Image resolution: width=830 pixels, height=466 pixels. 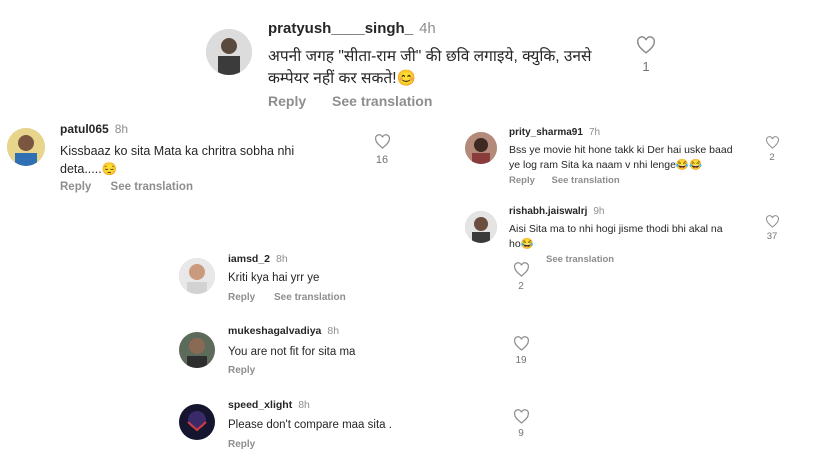 I want to click on username: iamsd_2 8h, so click(x=258, y=259).